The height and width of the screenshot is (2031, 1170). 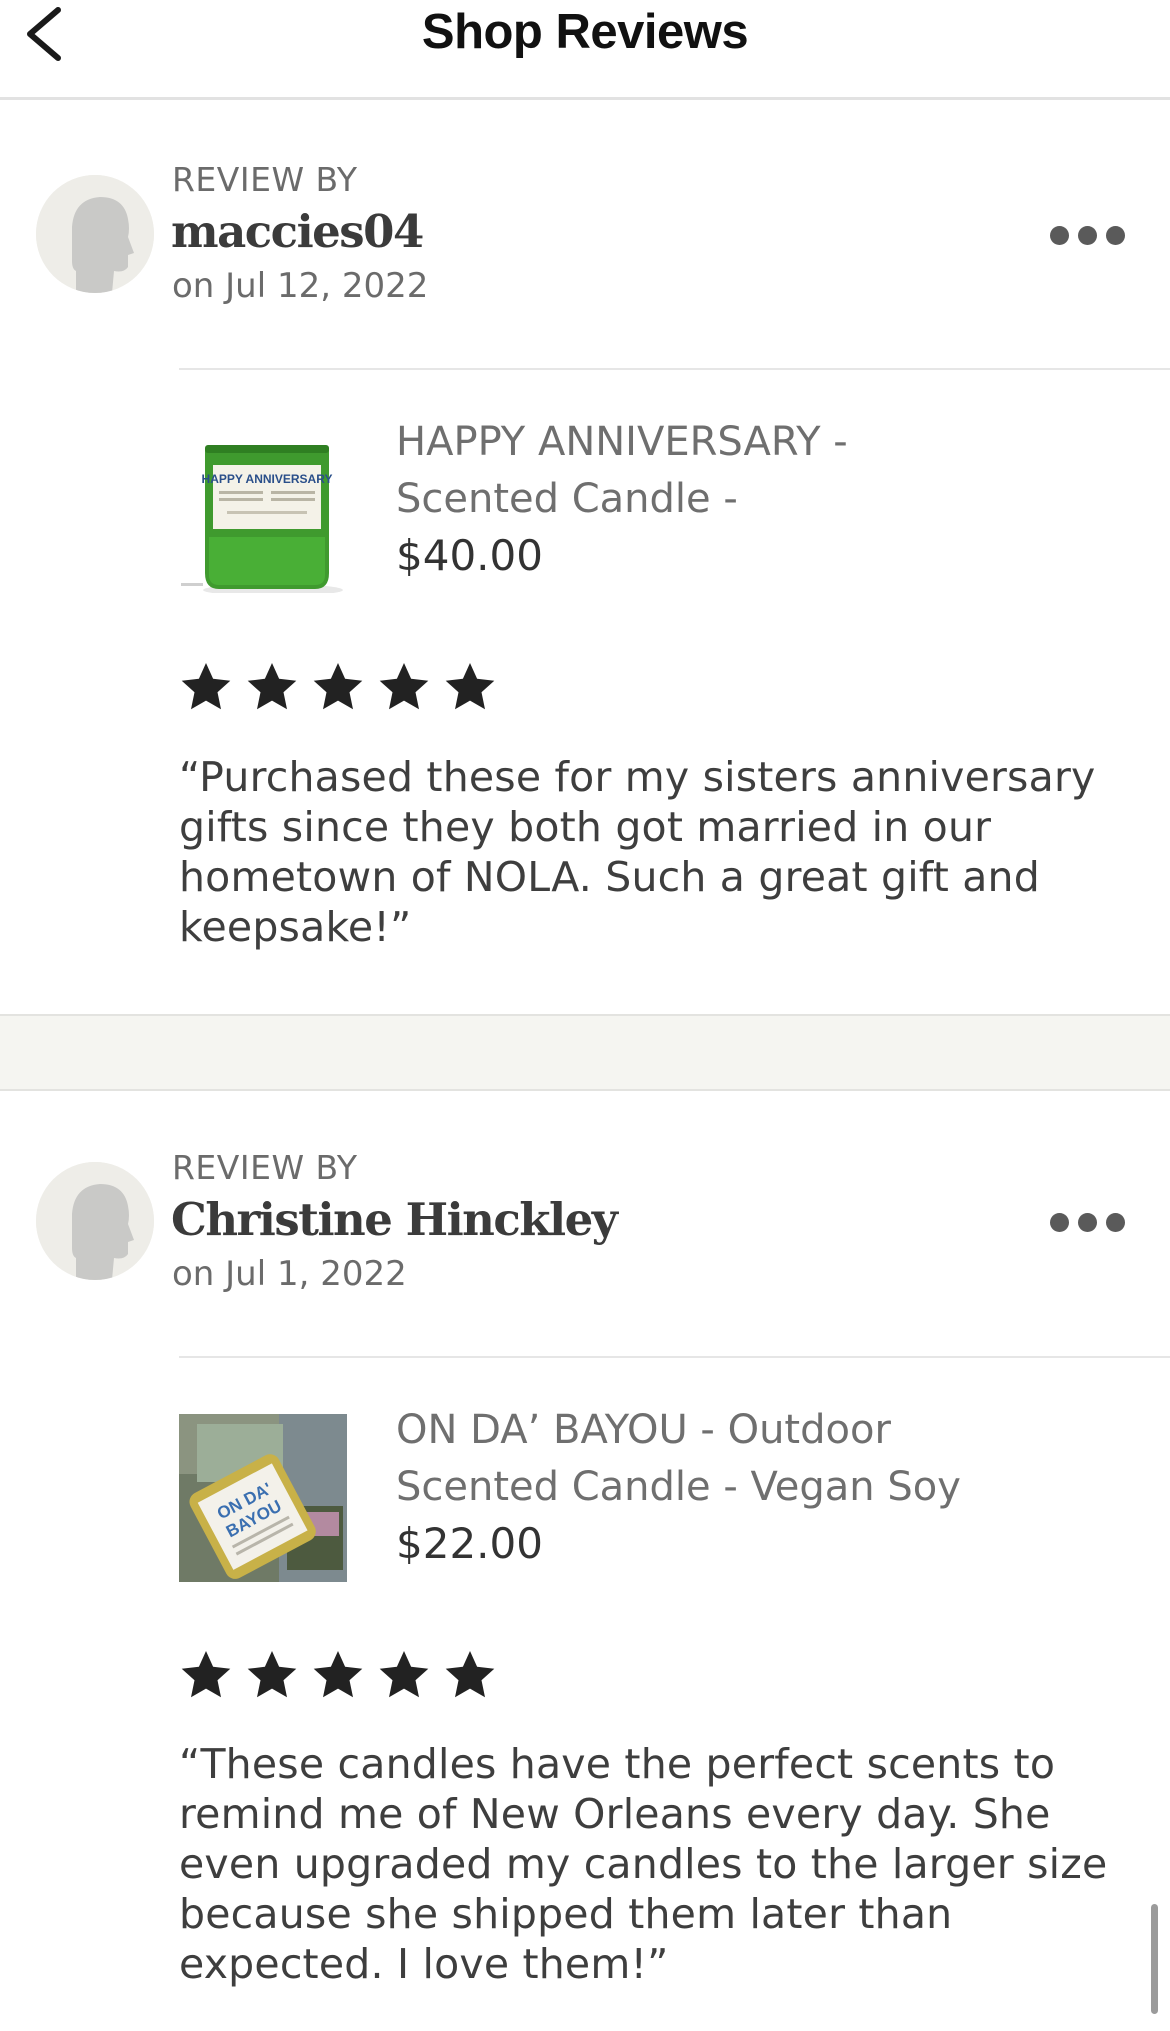 What do you see at coordinates (300, 286) in the screenshot?
I see `review-date: on Jul 12, 2022` at bounding box center [300, 286].